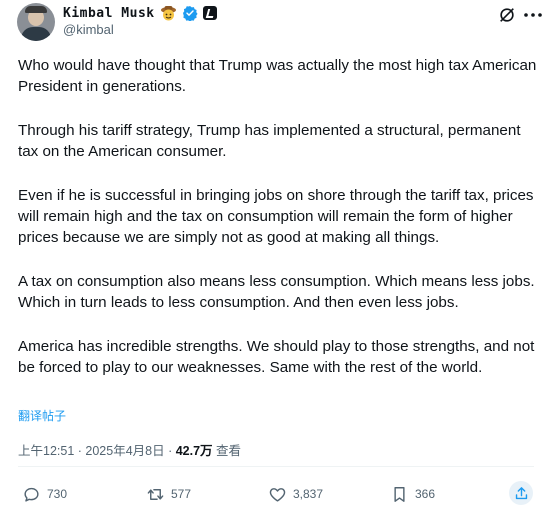 The image size is (550, 521). Describe the element at coordinates (190, 13) in the screenshot. I see `verified-badge-icon` at that location.